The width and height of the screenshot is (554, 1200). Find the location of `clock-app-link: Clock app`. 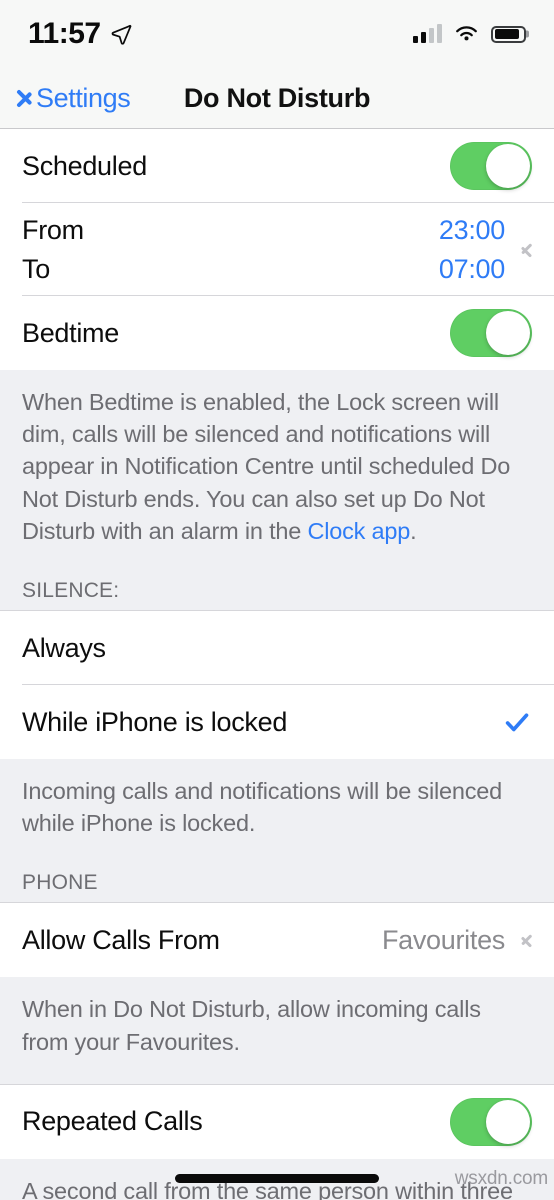

clock-app-link: Clock app is located at coordinates (358, 531).